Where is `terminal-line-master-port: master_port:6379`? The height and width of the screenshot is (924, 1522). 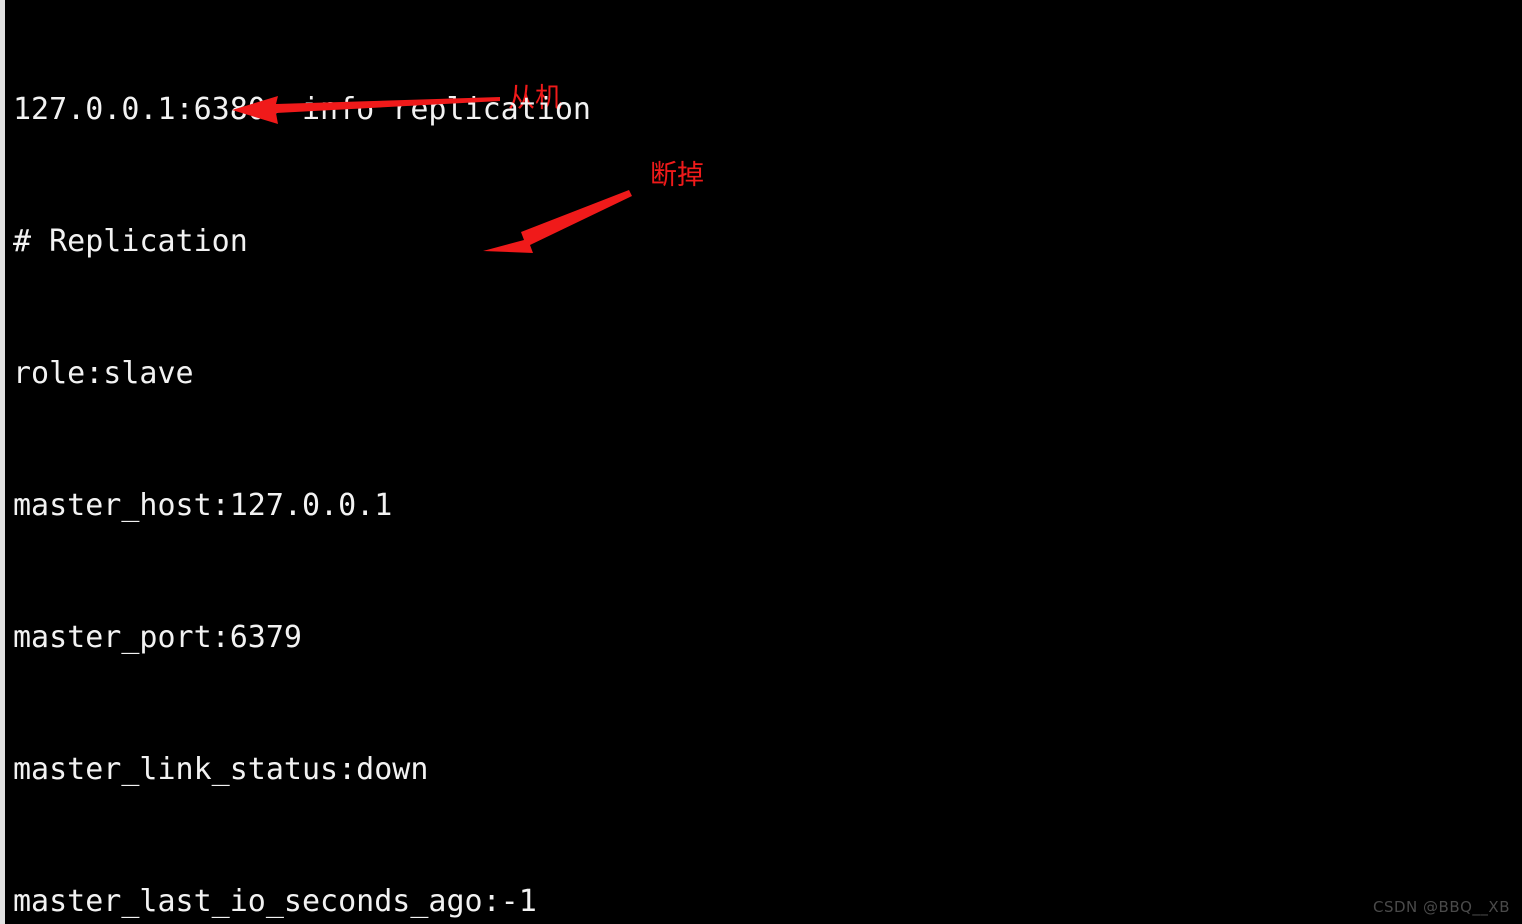 terminal-line-master-port: master_port:6379 is located at coordinates (157, 637).